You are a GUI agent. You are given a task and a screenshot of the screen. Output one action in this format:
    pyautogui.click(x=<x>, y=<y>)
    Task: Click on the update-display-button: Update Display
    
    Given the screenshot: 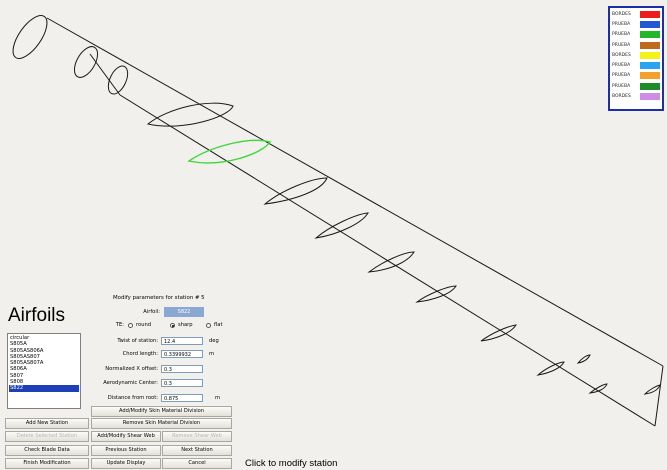 What is the action you would take?
    pyautogui.click(x=126, y=463)
    